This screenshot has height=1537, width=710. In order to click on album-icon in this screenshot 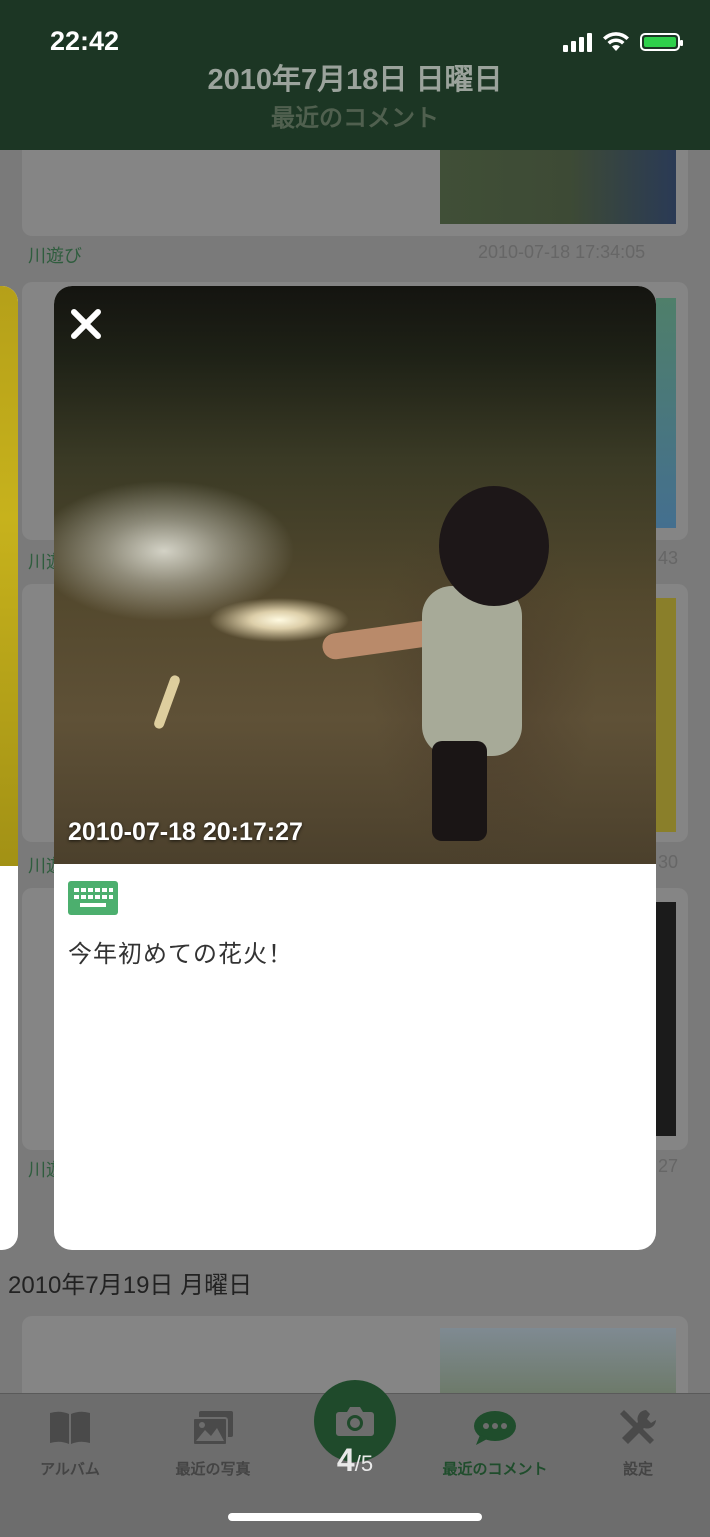, I will do `click(70, 1427)`.